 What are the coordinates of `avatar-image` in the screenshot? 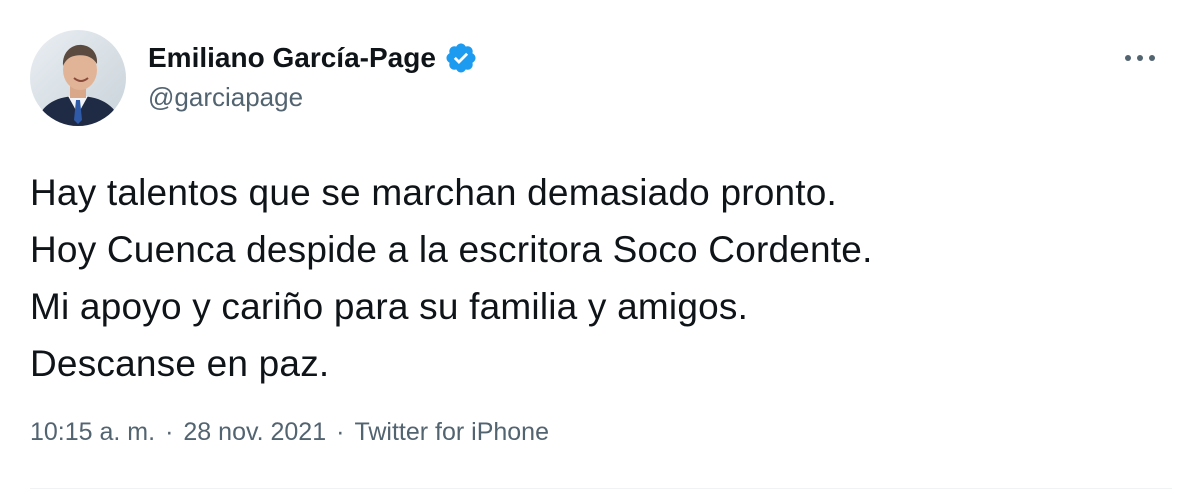 It's located at (78, 78).